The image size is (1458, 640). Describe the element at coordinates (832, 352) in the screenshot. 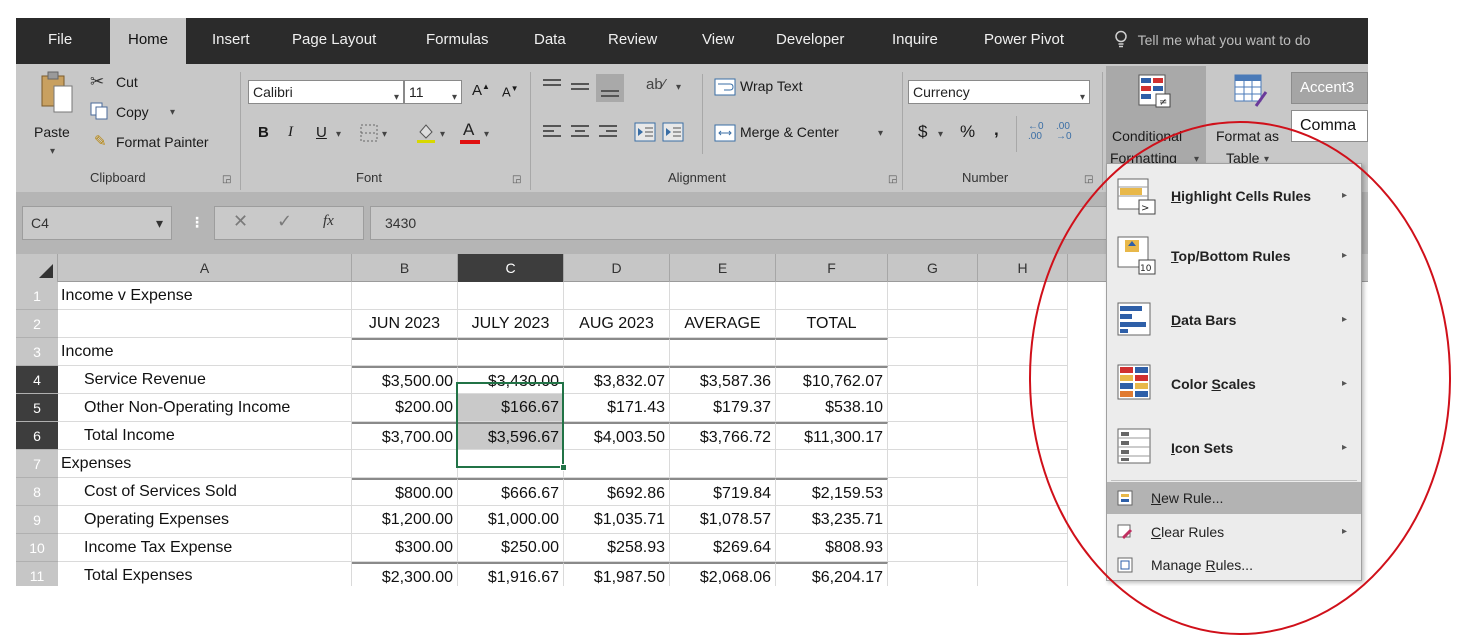

I see `cell-f3` at that location.